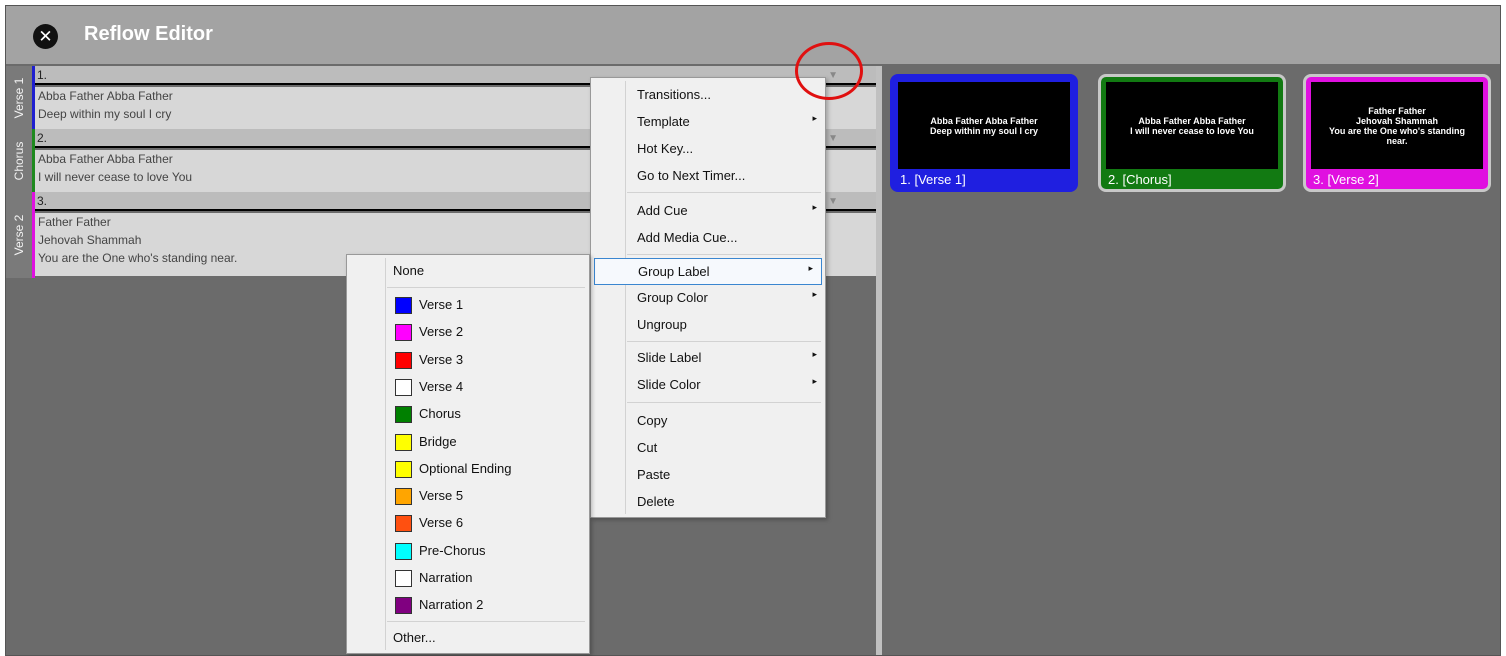 The height and width of the screenshot is (656, 1506). Describe the element at coordinates (708, 502) in the screenshot. I see `menu-item-delete: Delete` at that location.